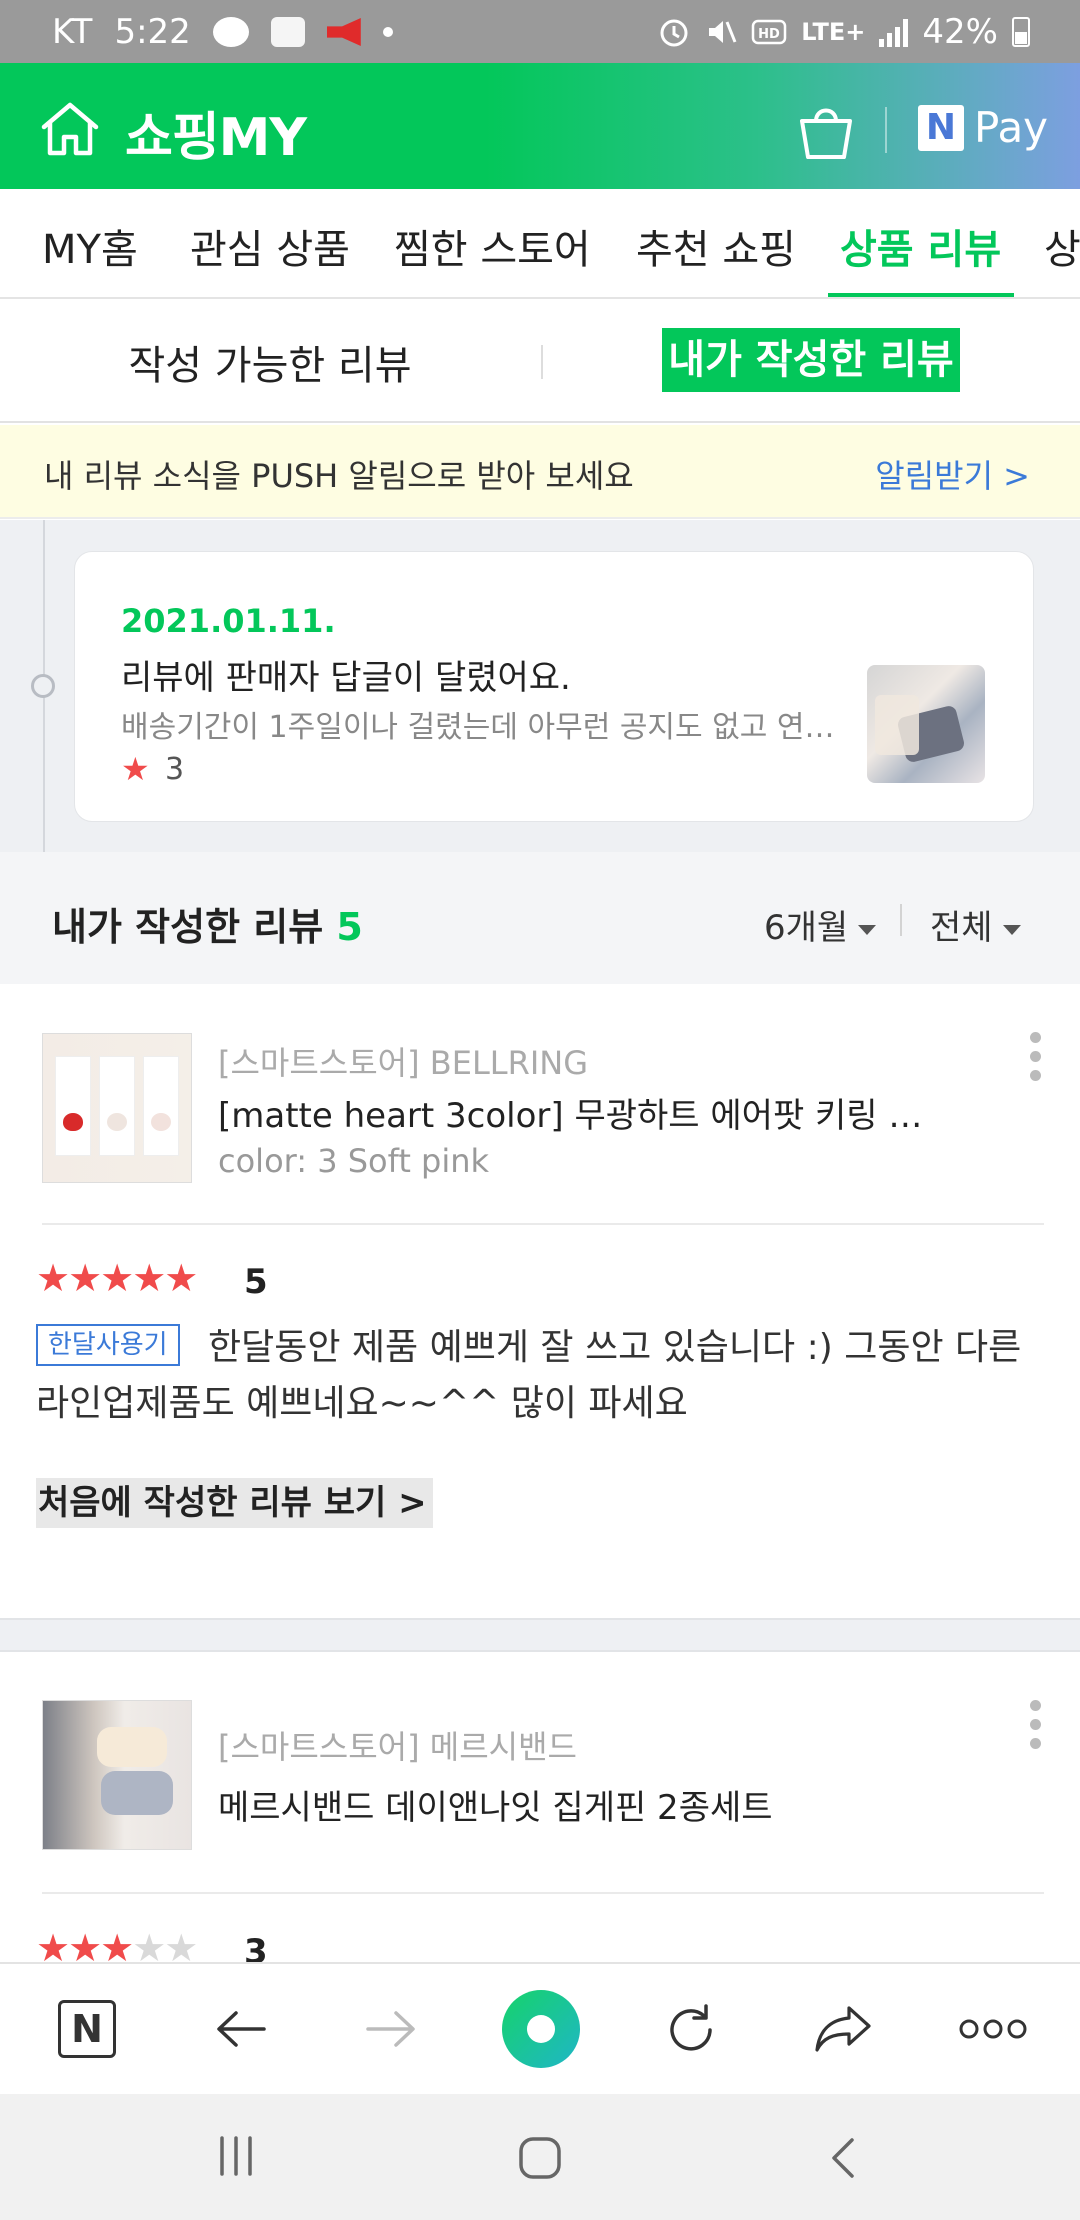 Image resolution: width=1080 pixels, height=2220 pixels. Describe the element at coordinates (941, 127) in the screenshot. I see `npay-logo: N` at that location.